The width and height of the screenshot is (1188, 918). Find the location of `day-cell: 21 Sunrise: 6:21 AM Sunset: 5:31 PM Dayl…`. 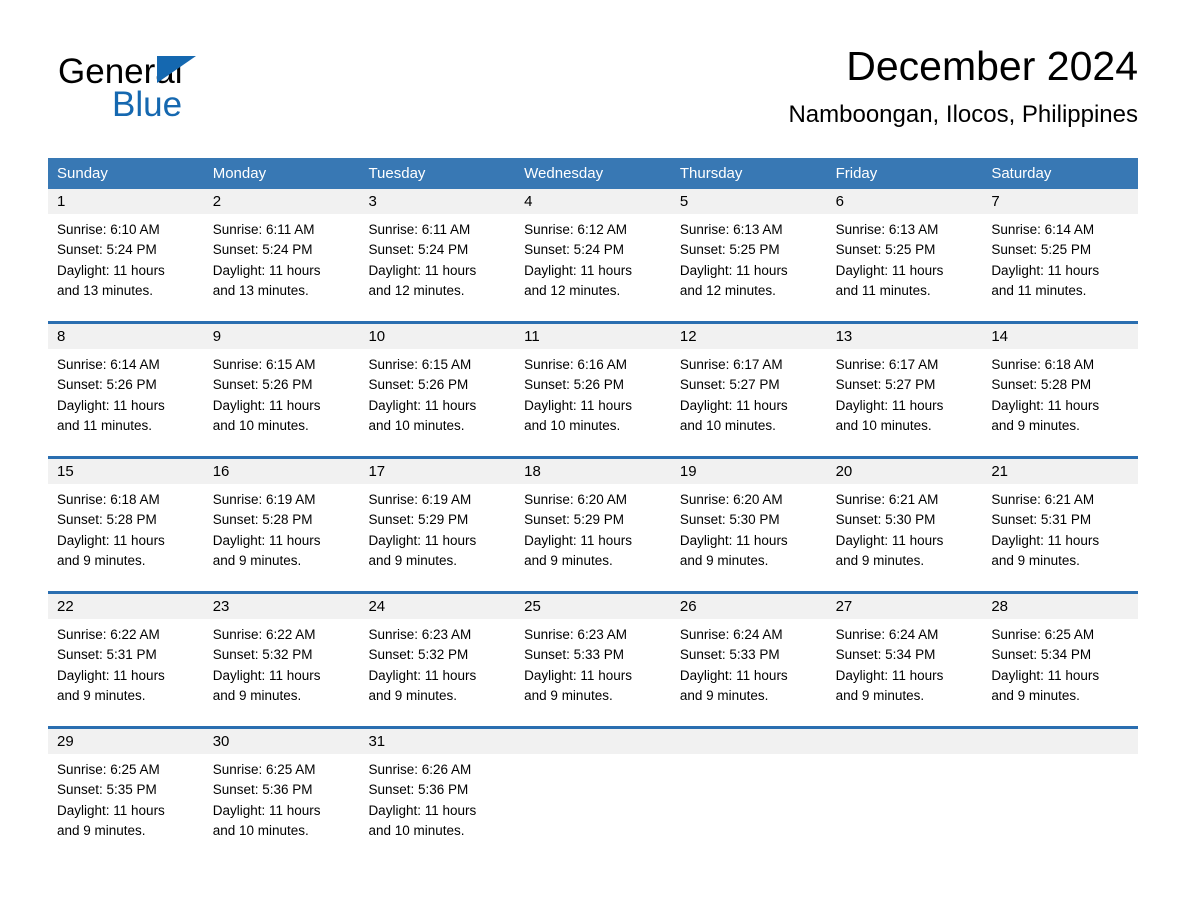

day-cell: 21 Sunrise: 6:21 AM Sunset: 5:31 PM Dayl… is located at coordinates (1060, 525).